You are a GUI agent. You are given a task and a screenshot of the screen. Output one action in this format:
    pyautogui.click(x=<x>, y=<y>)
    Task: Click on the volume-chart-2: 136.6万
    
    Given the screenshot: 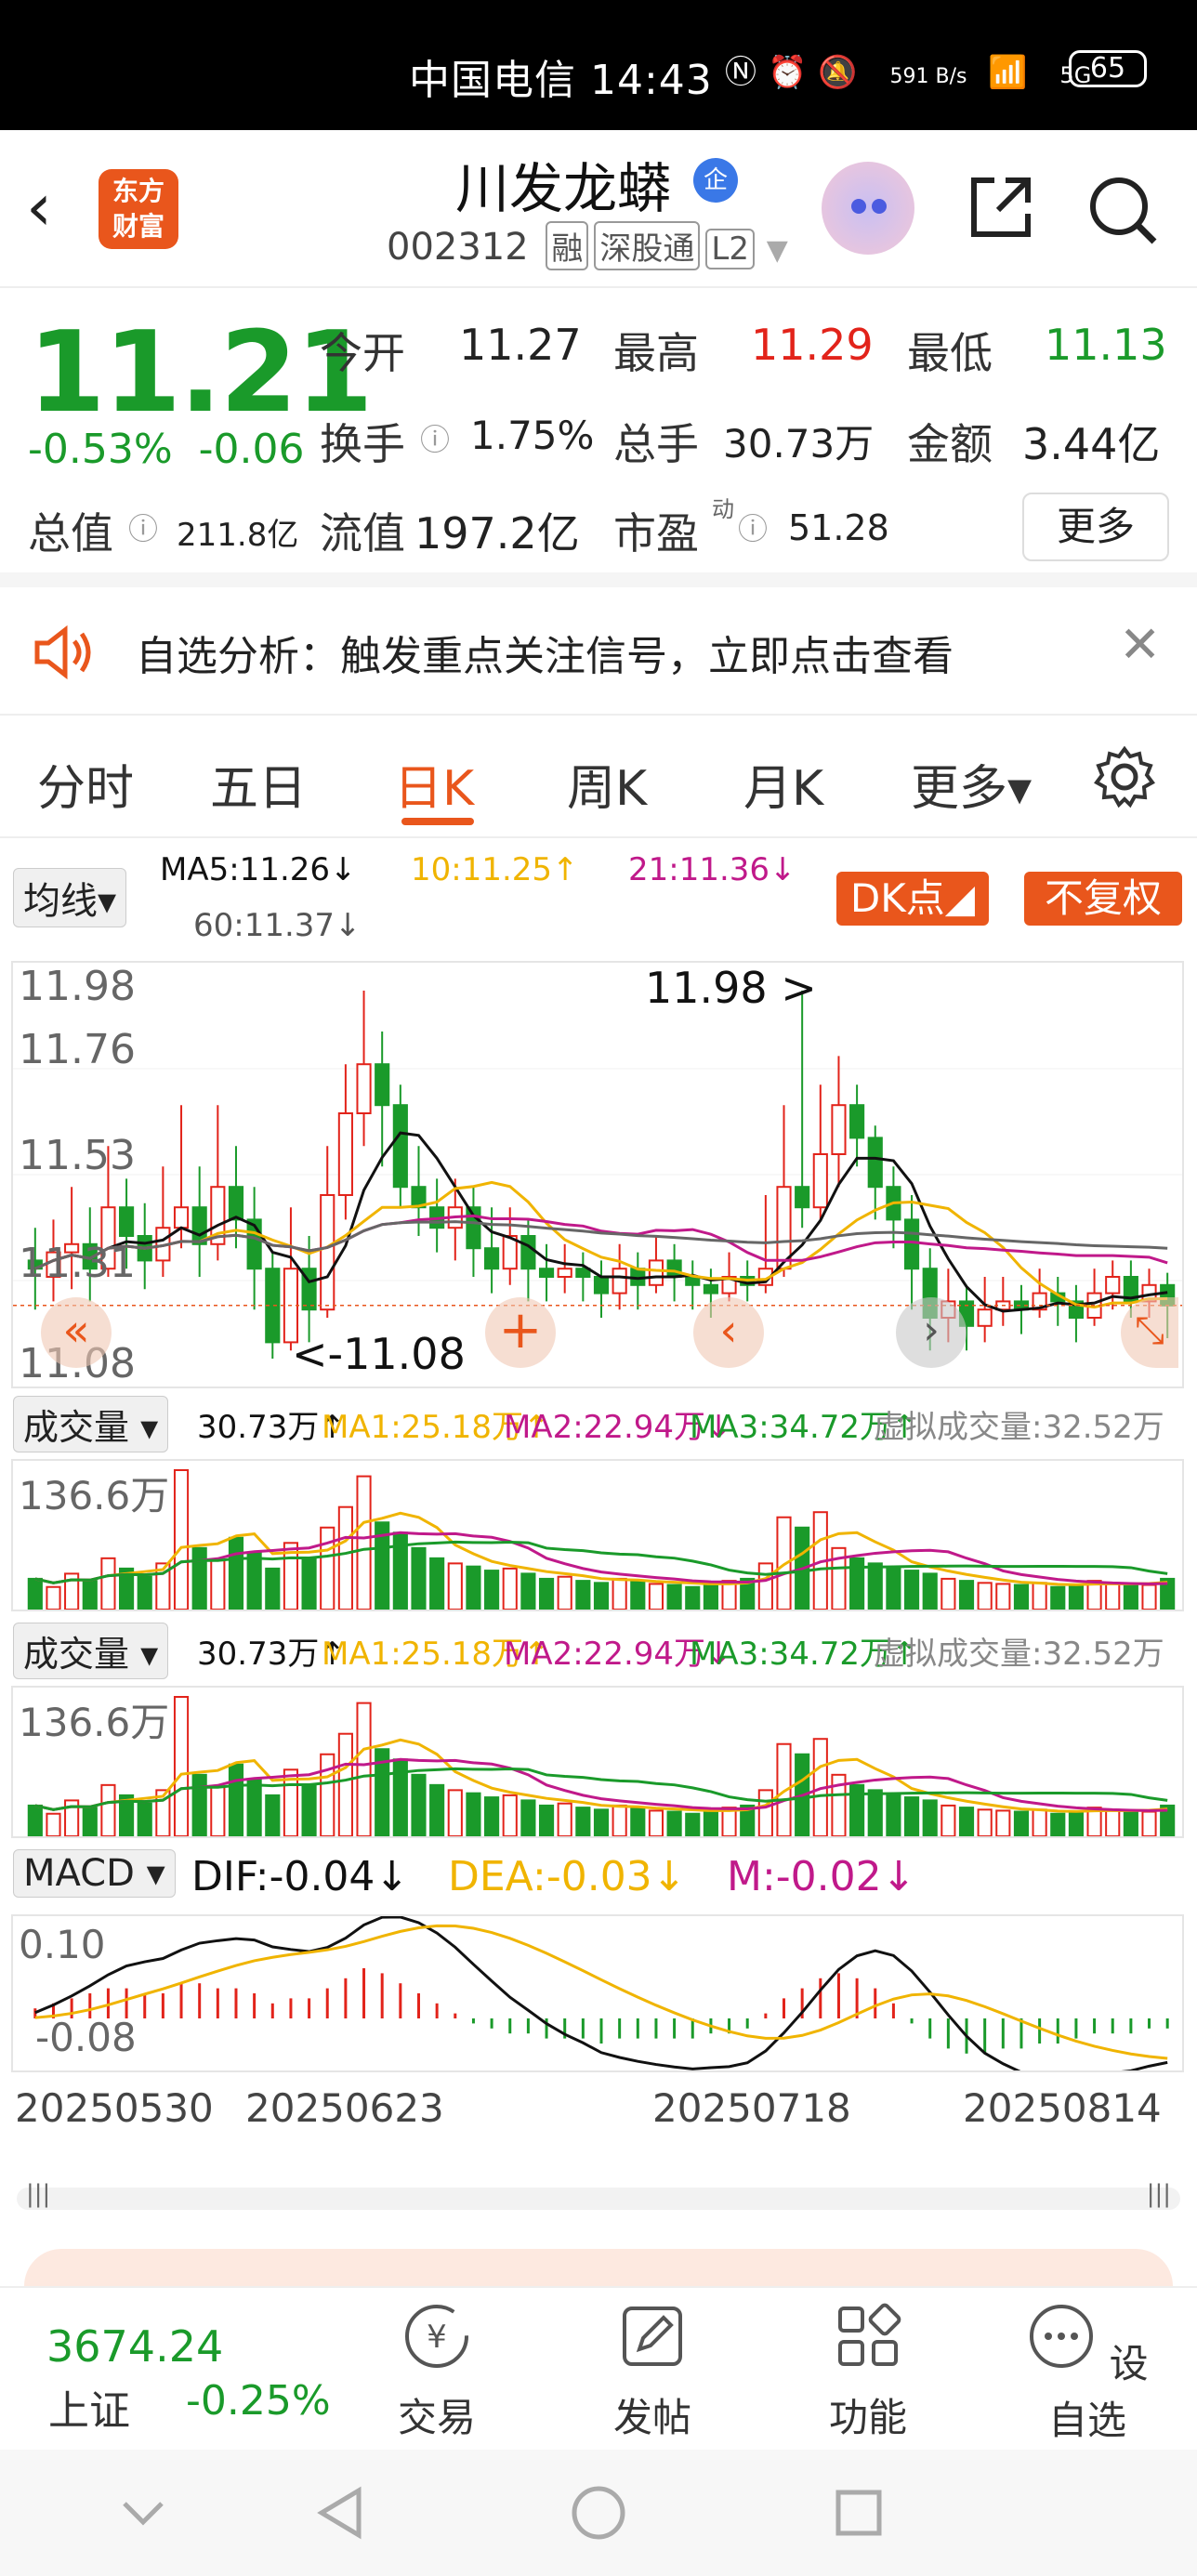 What is the action you would take?
    pyautogui.click(x=597, y=1762)
    